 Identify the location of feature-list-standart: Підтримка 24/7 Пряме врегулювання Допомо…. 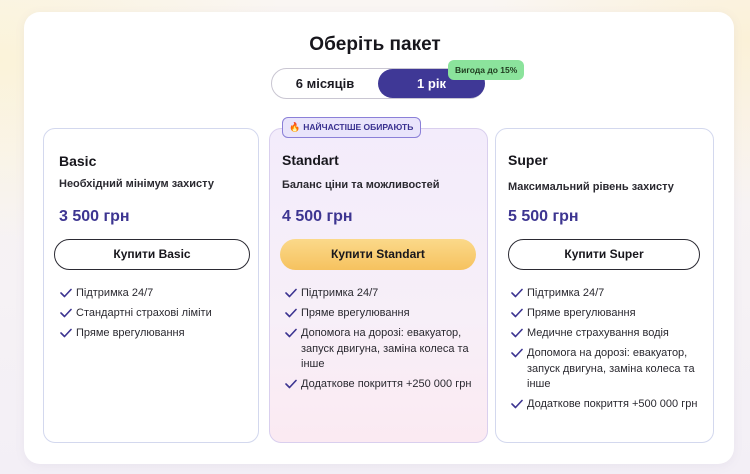
(381, 341).